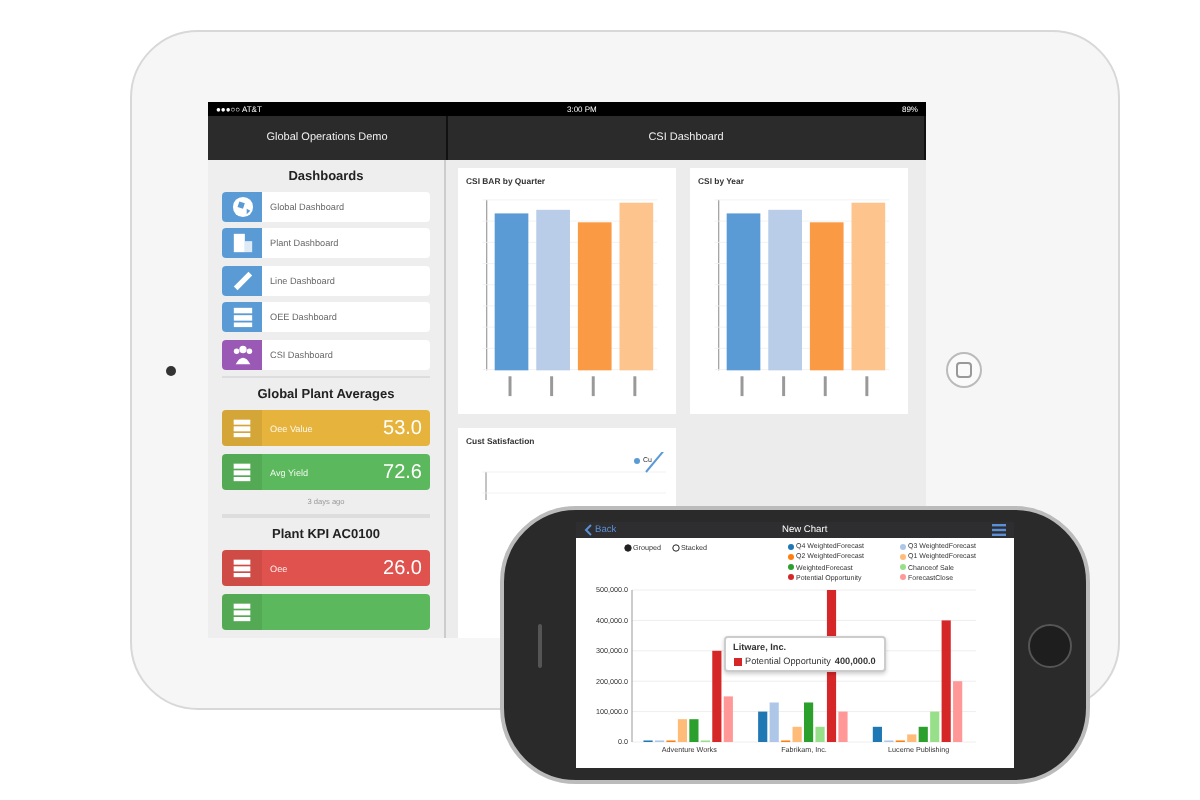  Describe the element at coordinates (539, 645) in the screenshot. I see `speaker-icon` at that location.